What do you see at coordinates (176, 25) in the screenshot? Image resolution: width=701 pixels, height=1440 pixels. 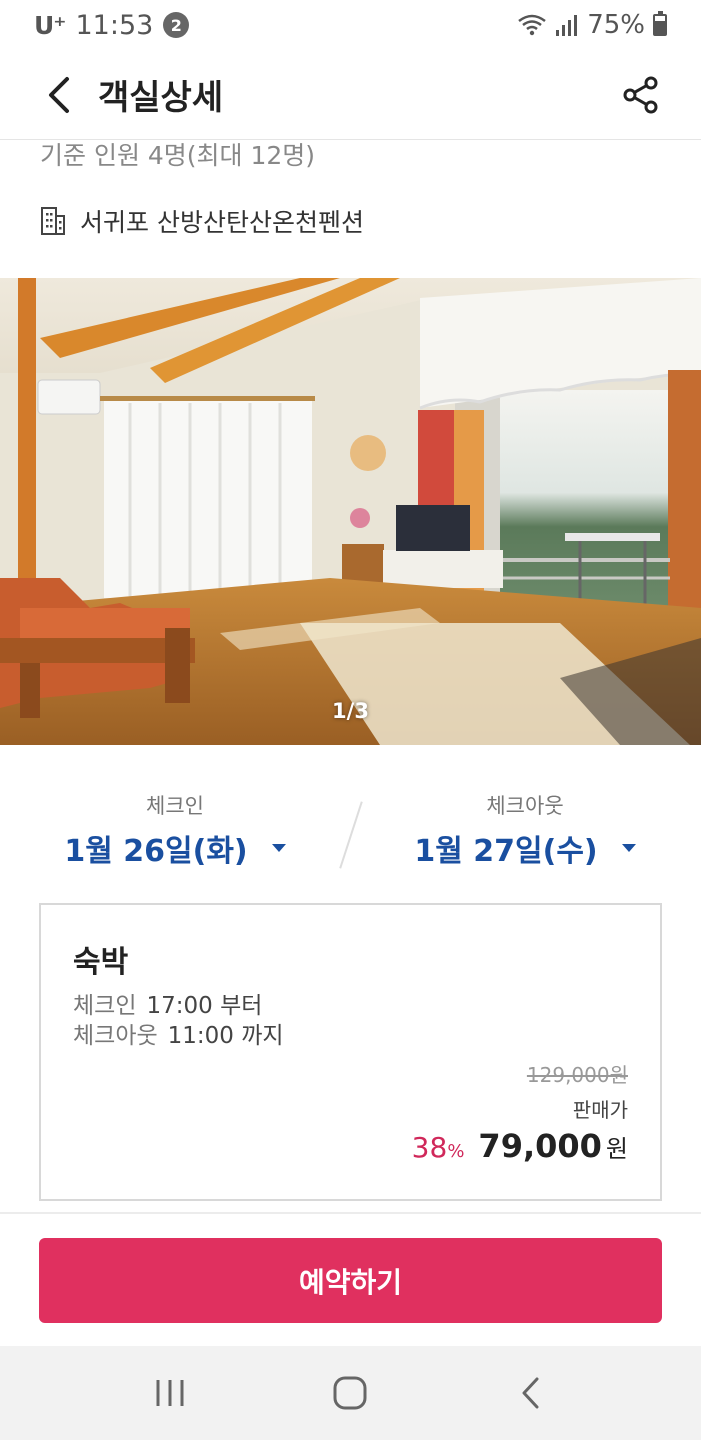 I see `notification-badge: 2` at bounding box center [176, 25].